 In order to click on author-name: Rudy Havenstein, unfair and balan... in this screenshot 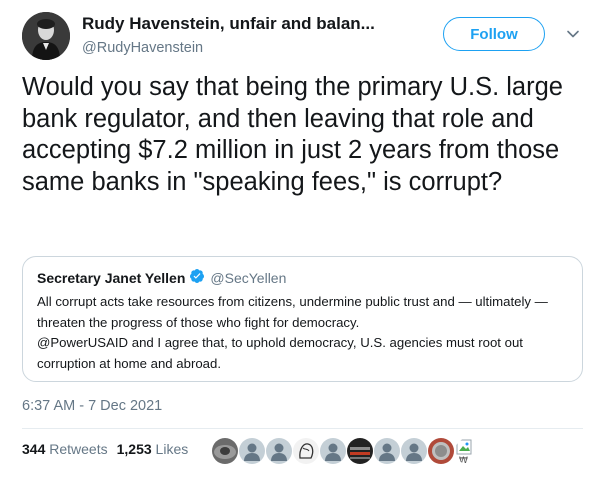, I will do `click(228, 24)`.